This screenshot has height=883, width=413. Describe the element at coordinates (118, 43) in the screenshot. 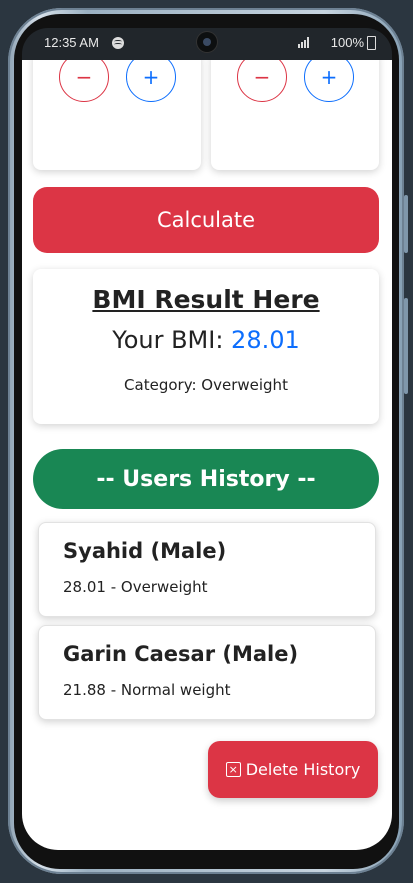

I see `spotify-icon` at that location.